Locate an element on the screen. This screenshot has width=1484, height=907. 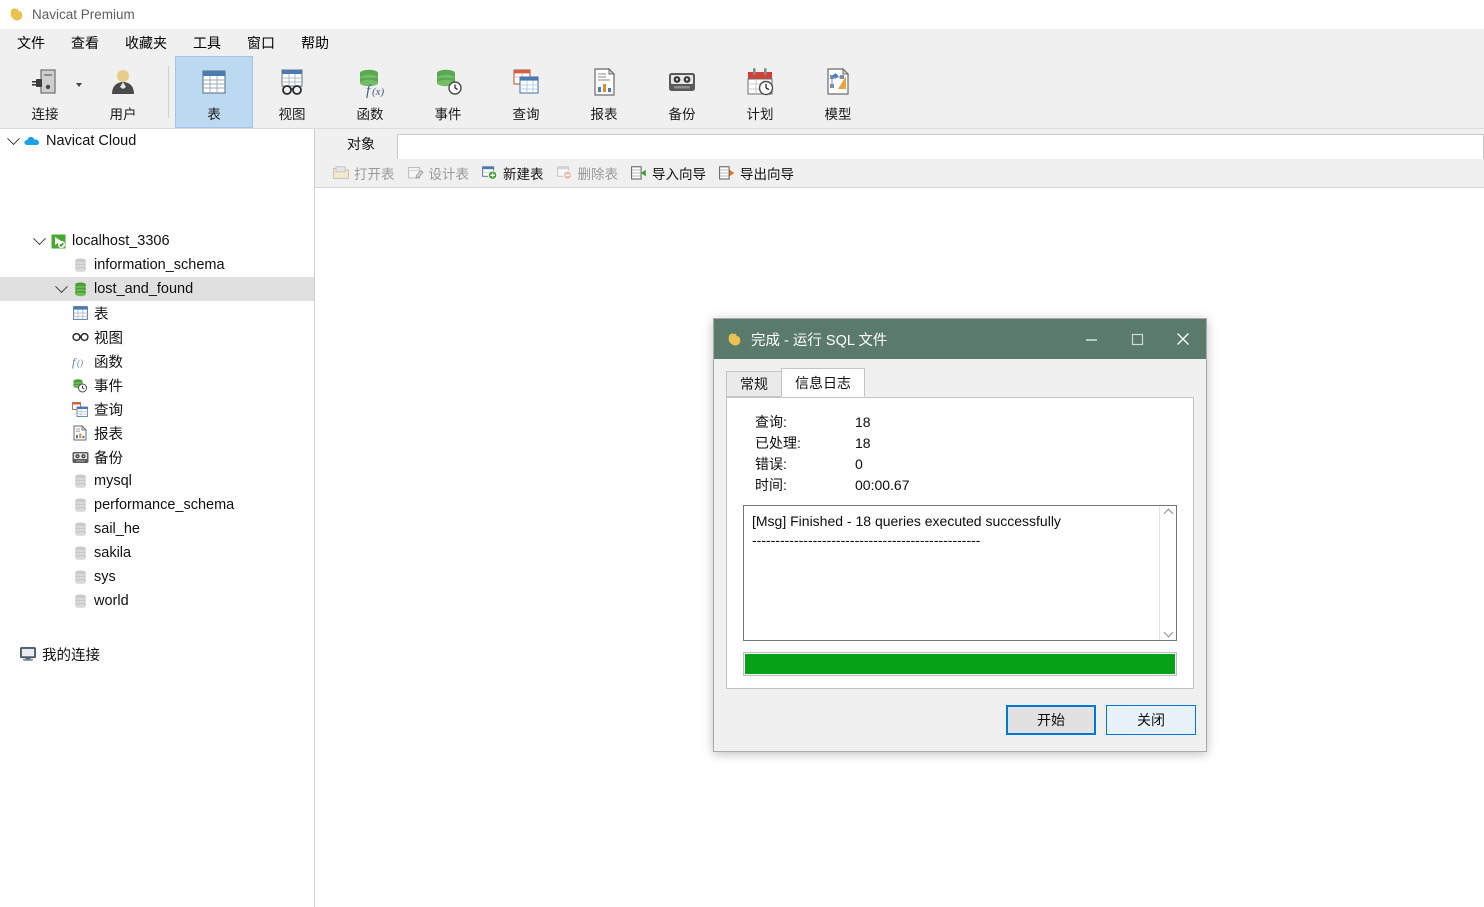
sidebar-item-information-schema: information_schema is located at coordinates (157, 265).